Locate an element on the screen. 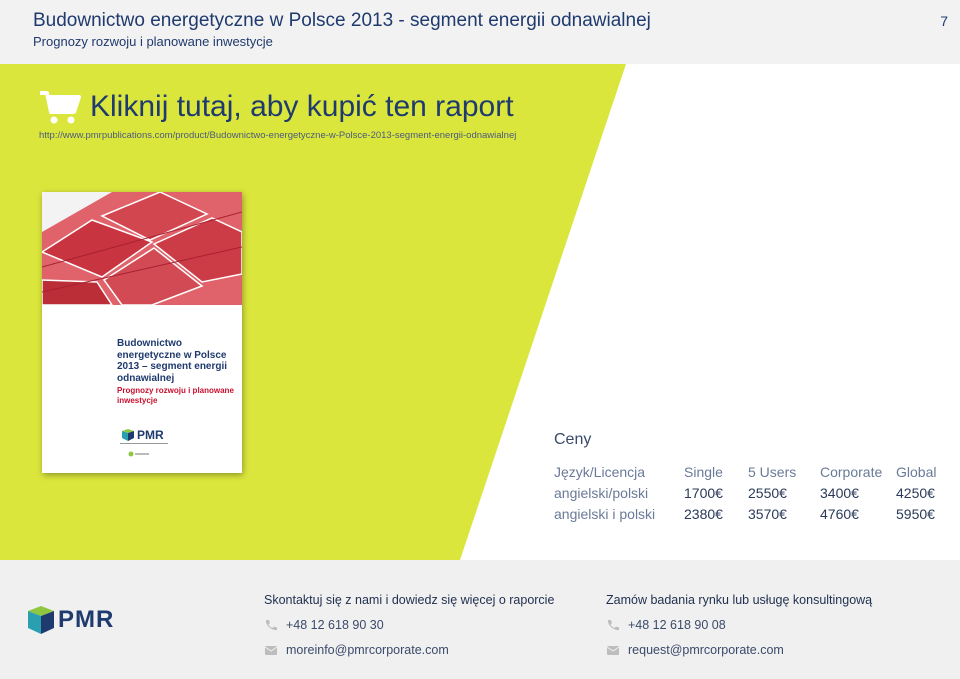 This screenshot has height=679, width=960. price-5-users: 2550€ is located at coordinates (767, 492).